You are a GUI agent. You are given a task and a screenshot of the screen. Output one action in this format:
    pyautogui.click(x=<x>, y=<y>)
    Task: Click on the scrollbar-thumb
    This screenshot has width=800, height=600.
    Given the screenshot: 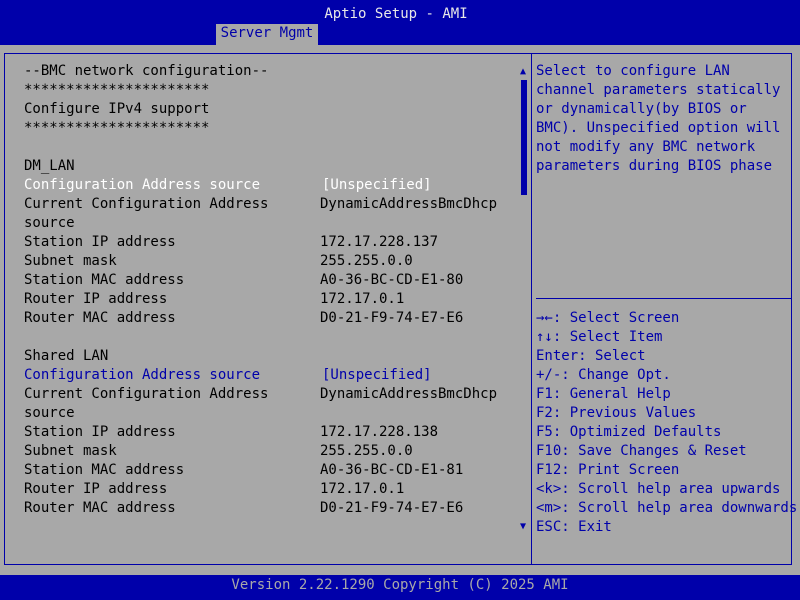 What is the action you would take?
    pyautogui.click(x=524, y=137)
    